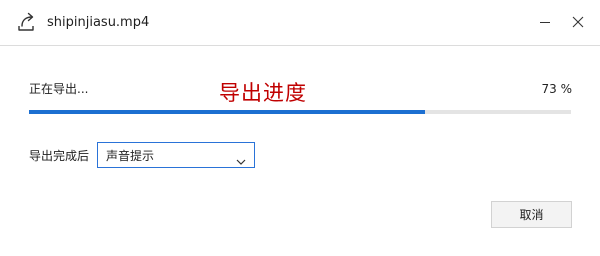 This screenshot has width=600, height=256. Describe the element at coordinates (27, 22) in the screenshot. I see `export-share-arrow-icon` at that location.